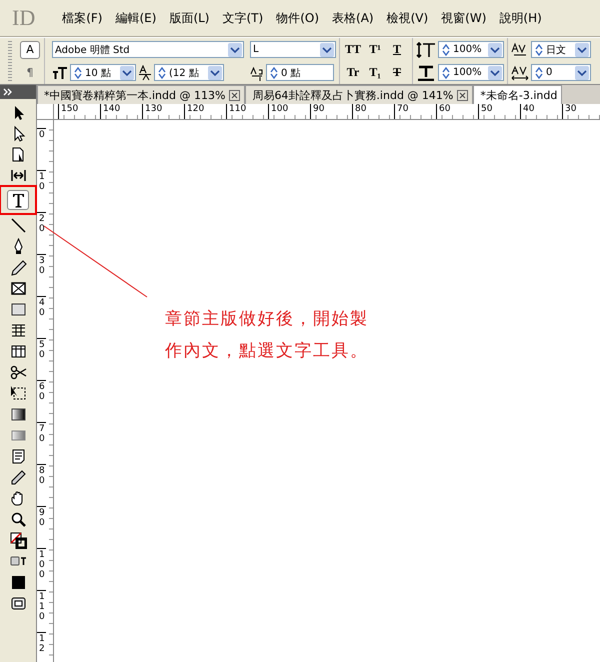 The width and height of the screenshot is (600, 662). I want to click on ruler-label: 120, so click(205, 111).